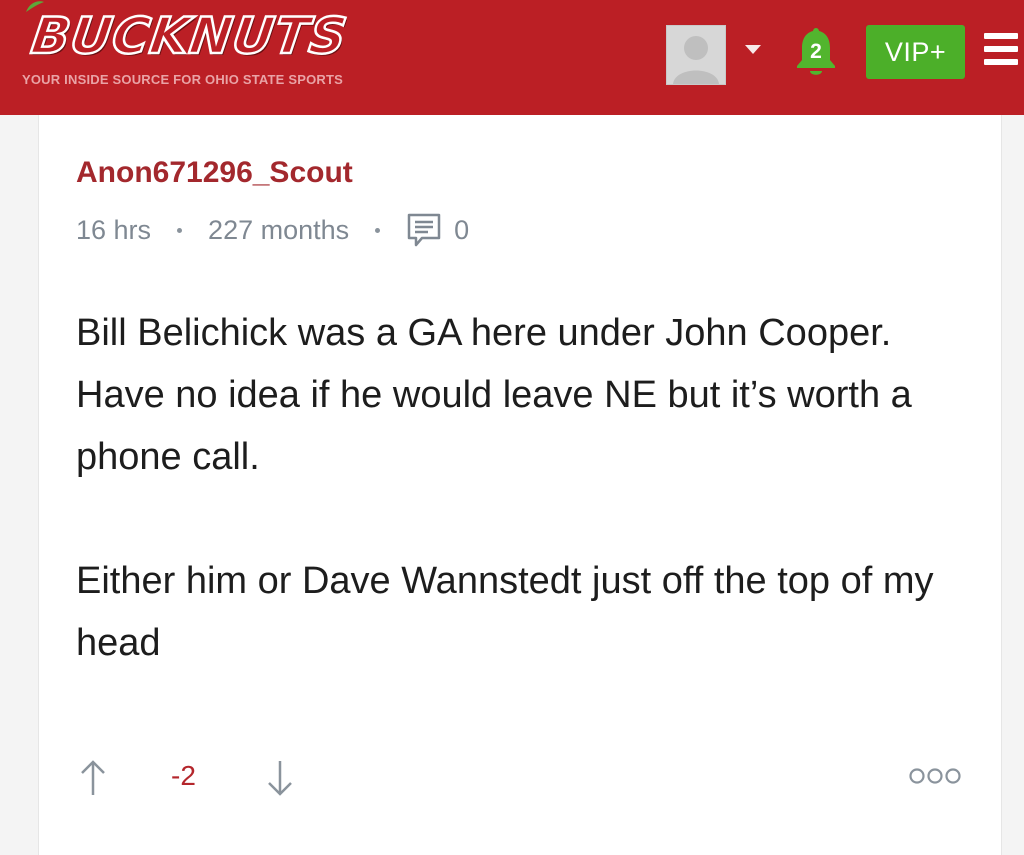 The width and height of the screenshot is (1024, 855). I want to click on avatar-placeholder-icon, so click(696, 60).